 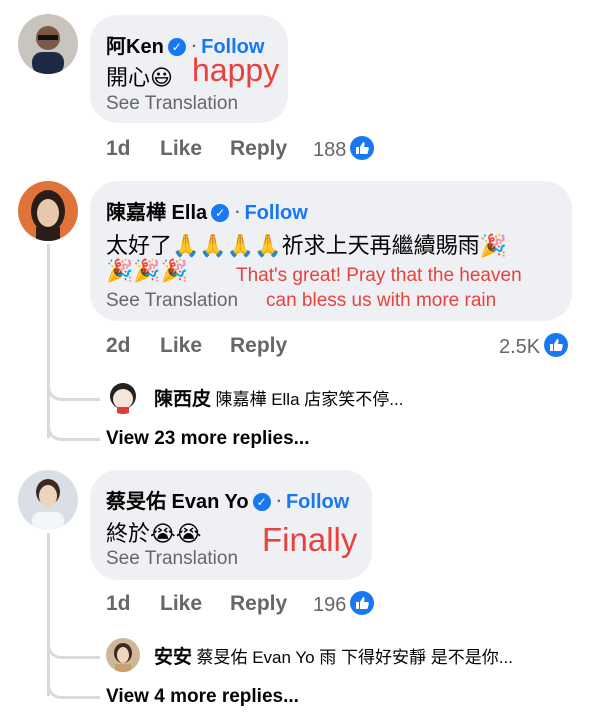 I want to click on comment-text: 開心😃, so click(x=139, y=78).